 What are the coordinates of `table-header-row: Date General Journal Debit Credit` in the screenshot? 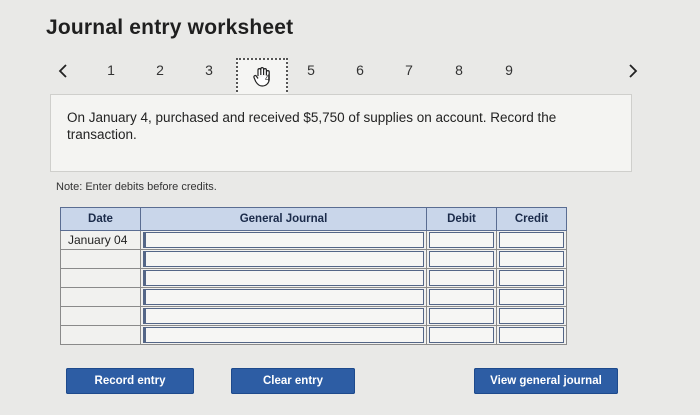 It's located at (313, 219).